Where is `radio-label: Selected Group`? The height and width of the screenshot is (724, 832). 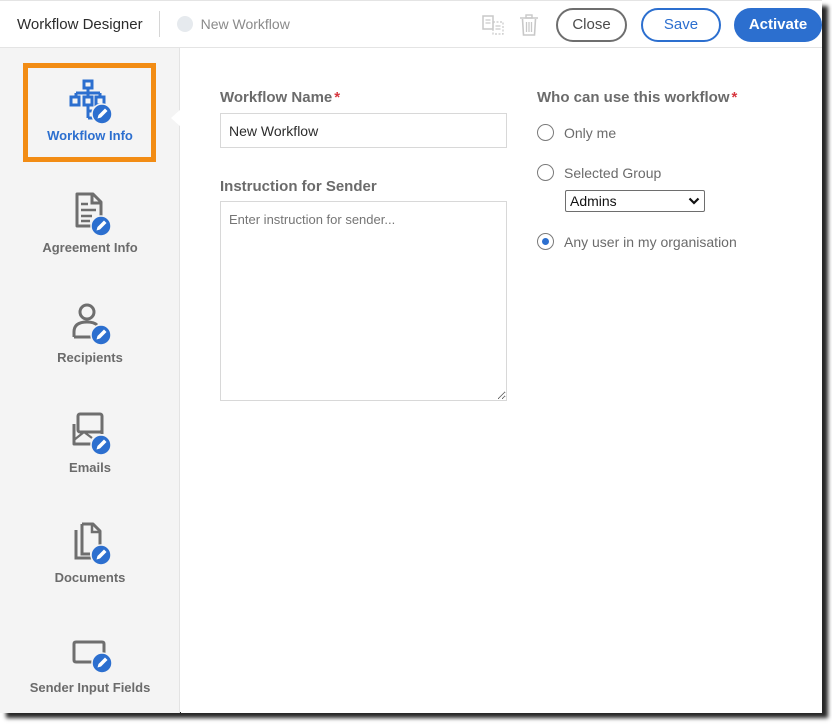 radio-label: Selected Group is located at coordinates (613, 172).